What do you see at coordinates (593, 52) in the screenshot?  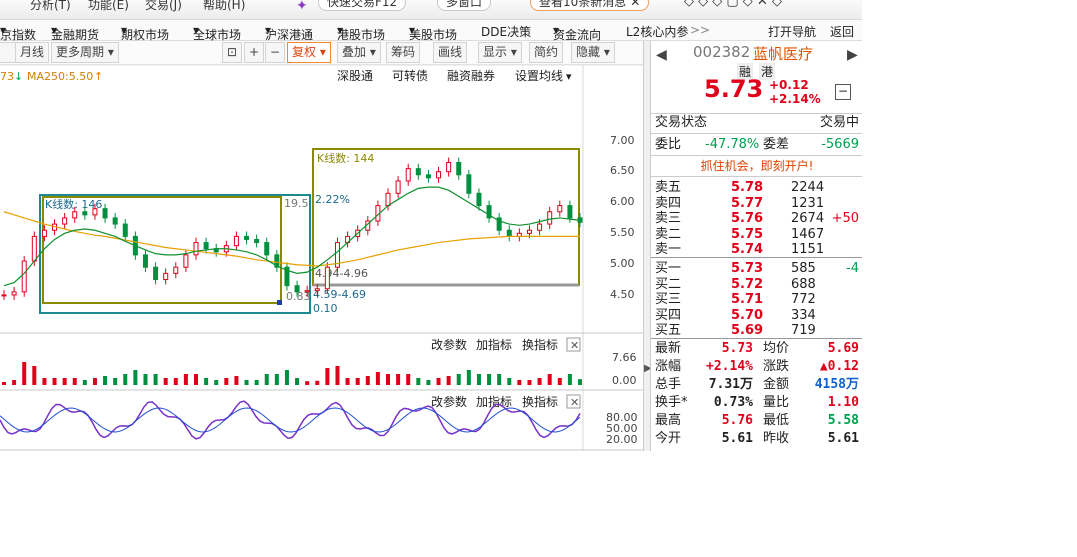 I see `hide-dropdown: 隐藏 ▾` at bounding box center [593, 52].